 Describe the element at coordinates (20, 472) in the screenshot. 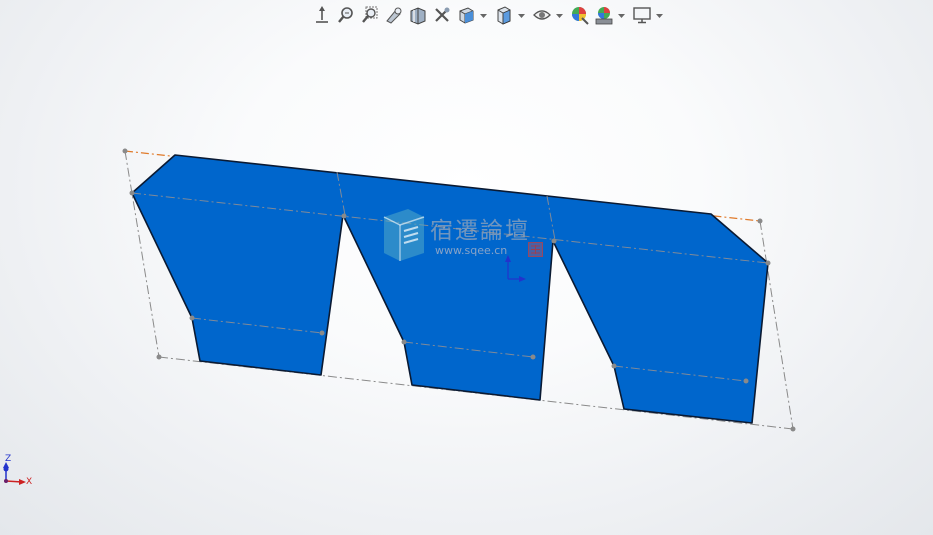

I see `reference-triad: Z X` at that location.